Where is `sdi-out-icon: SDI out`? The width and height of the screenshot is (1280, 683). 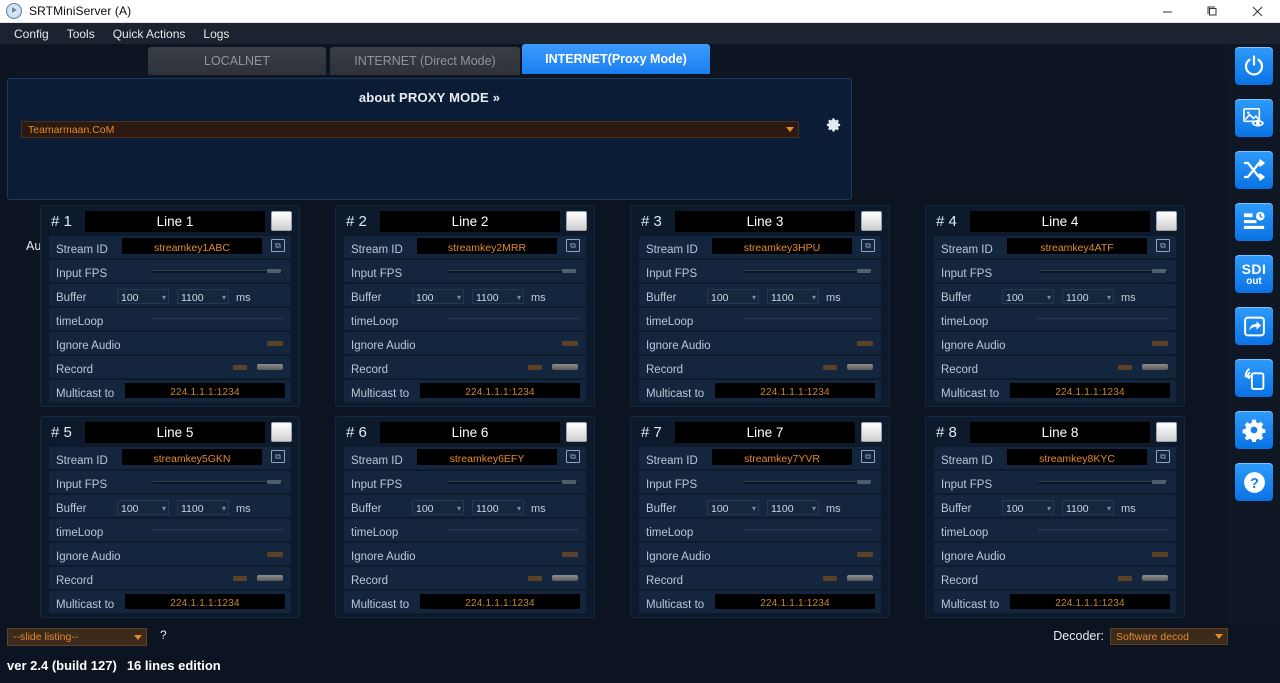 sdi-out-icon: SDI out is located at coordinates (1254, 274).